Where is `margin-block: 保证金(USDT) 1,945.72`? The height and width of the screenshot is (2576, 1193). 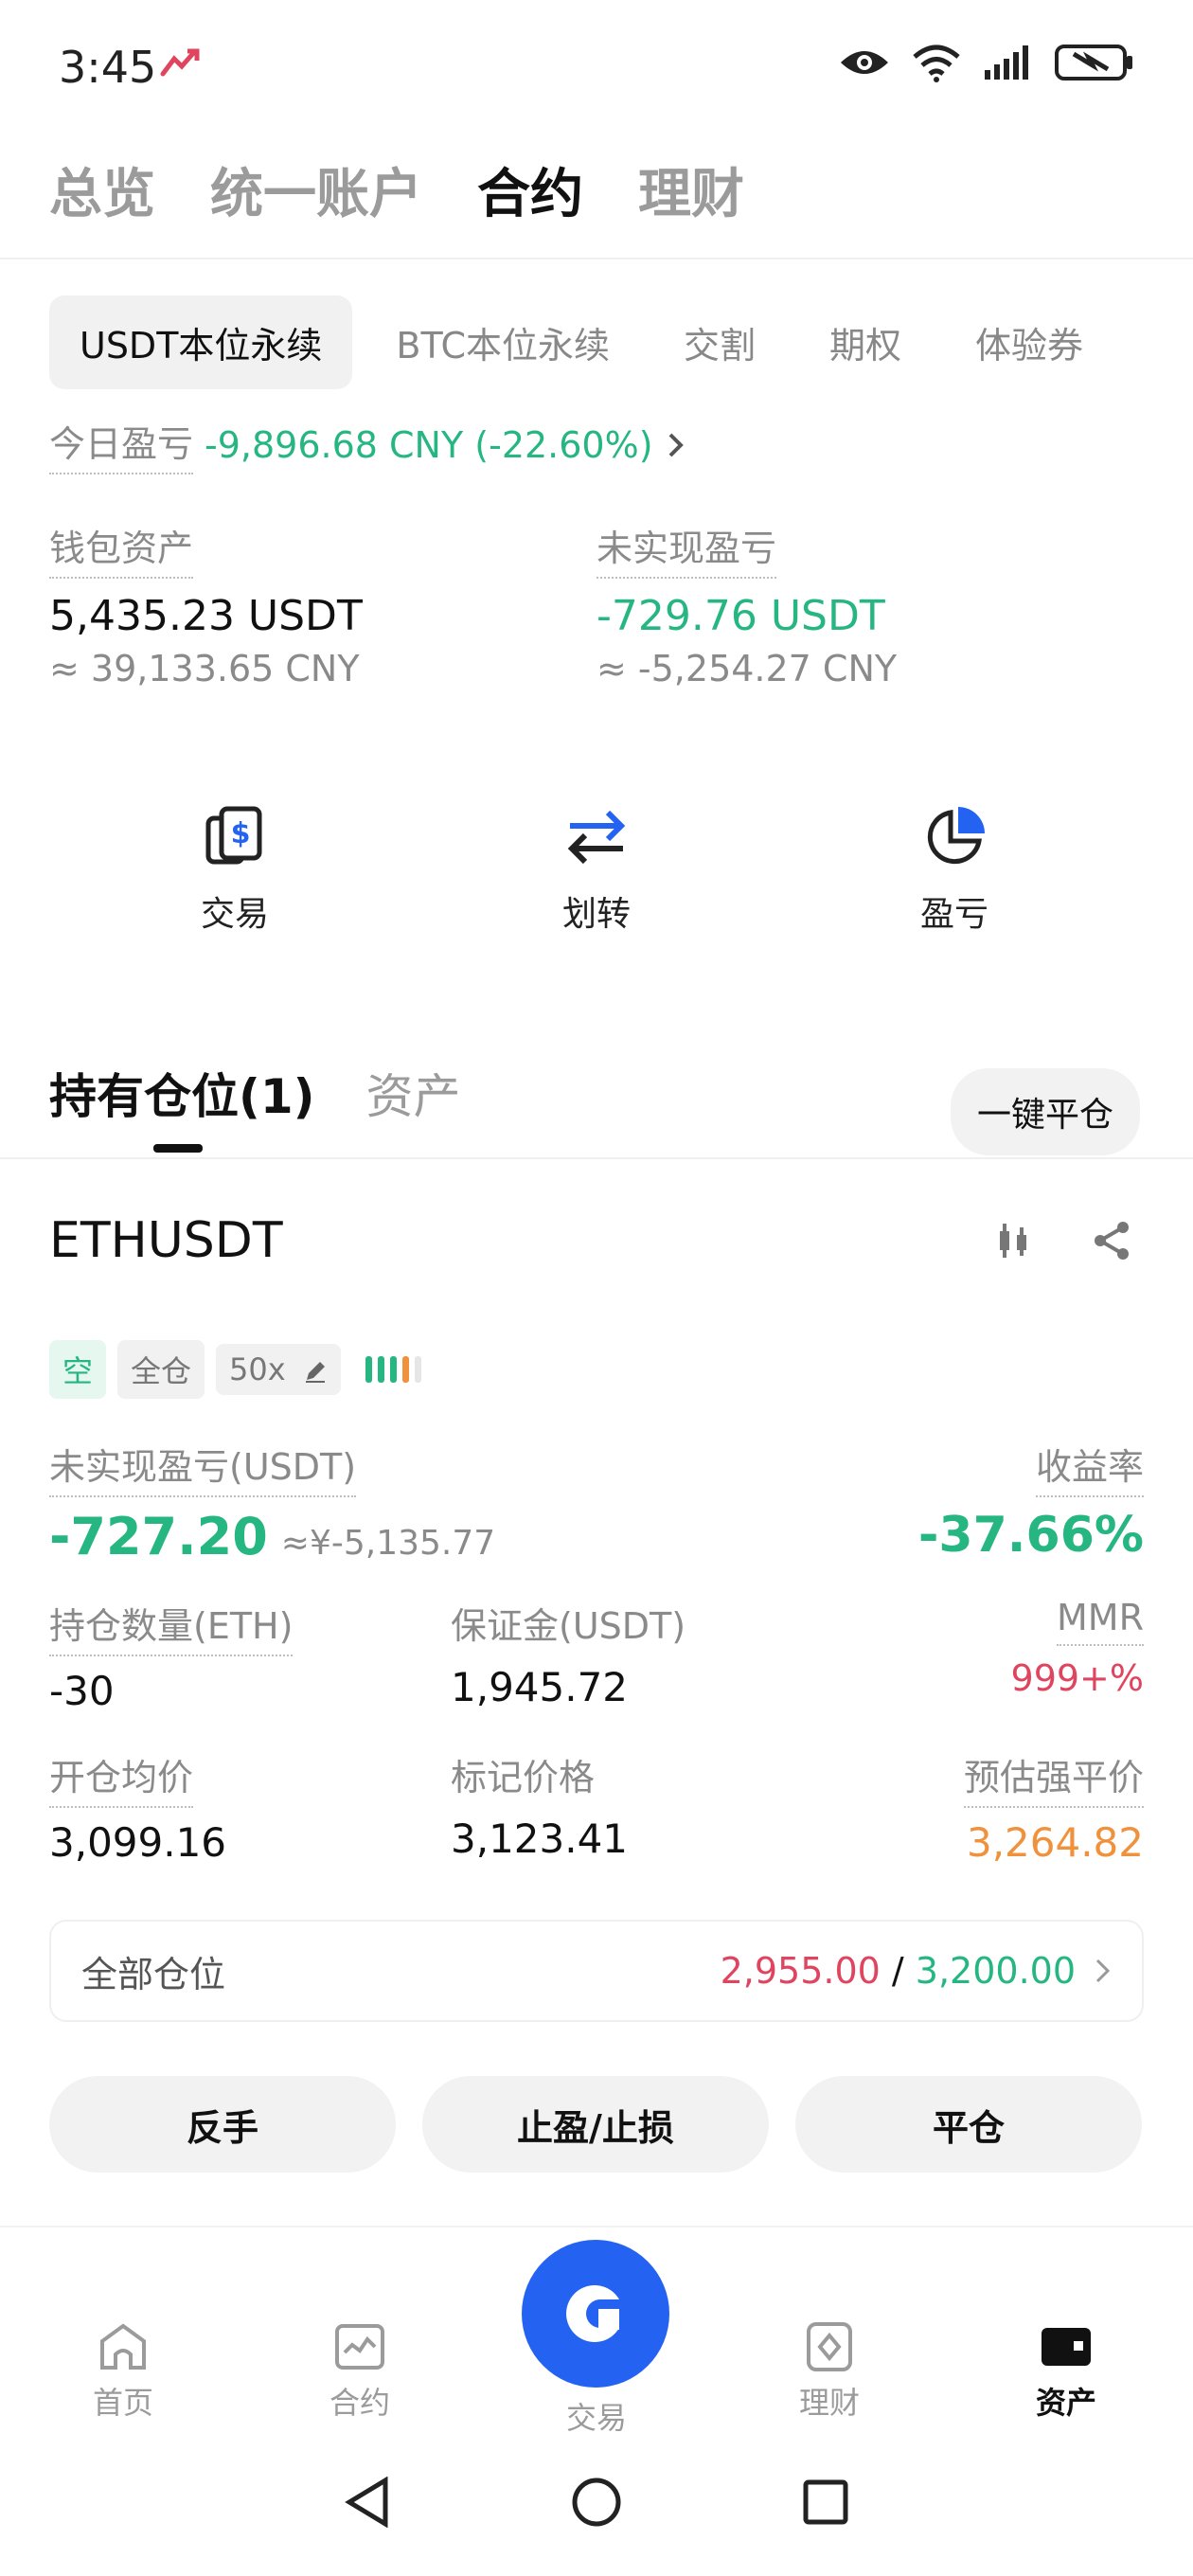 margin-block: 保证金(USDT) 1,945.72 is located at coordinates (568, 1653).